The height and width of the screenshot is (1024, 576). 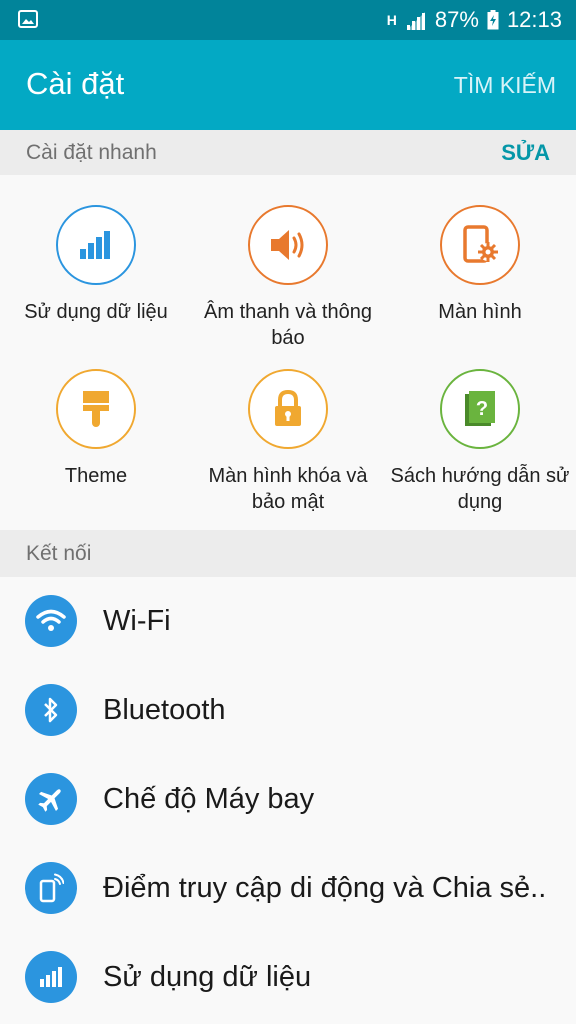 What do you see at coordinates (51, 799) in the screenshot?
I see `airplane-icon` at bounding box center [51, 799].